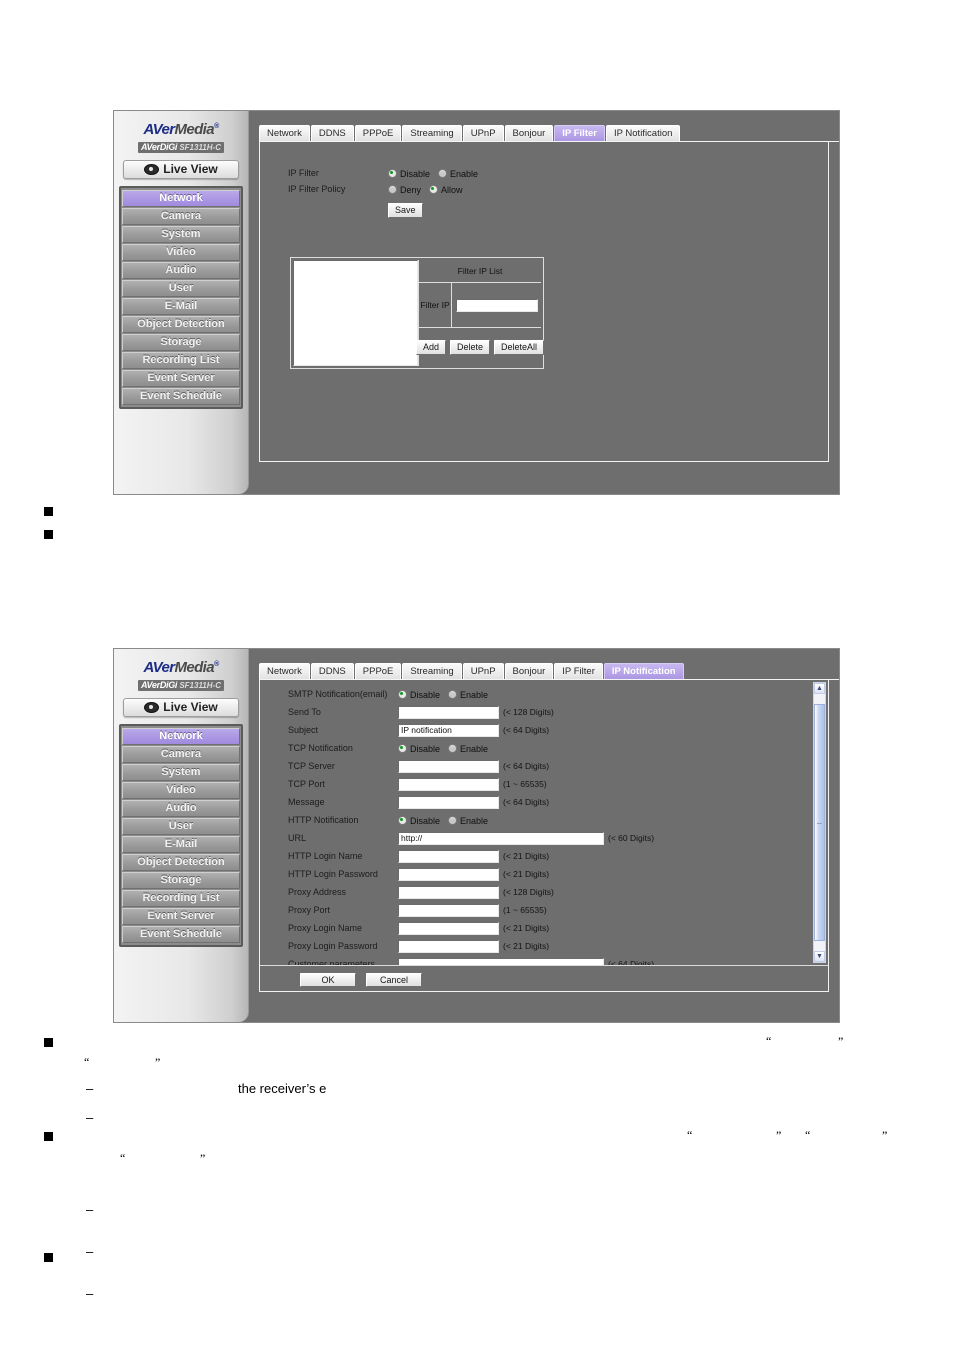 Image resolution: width=954 pixels, height=1350 pixels. I want to click on row-ip-filter-policy: IP Filter Policy Deny Allow, so click(383, 189).